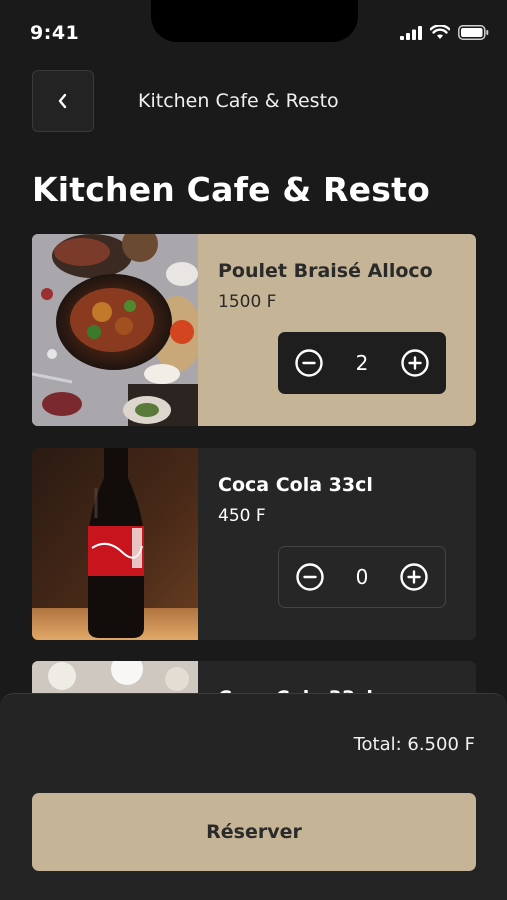 This screenshot has height=900, width=507. What do you see at coordinates (325, 271) in the screenshot?
I see `item-name: Poulet Braisé Alloco` at bounding box center [325, 271].